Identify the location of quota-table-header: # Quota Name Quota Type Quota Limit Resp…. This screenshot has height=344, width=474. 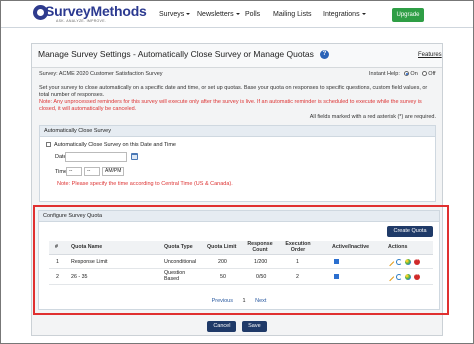
(241, 248).